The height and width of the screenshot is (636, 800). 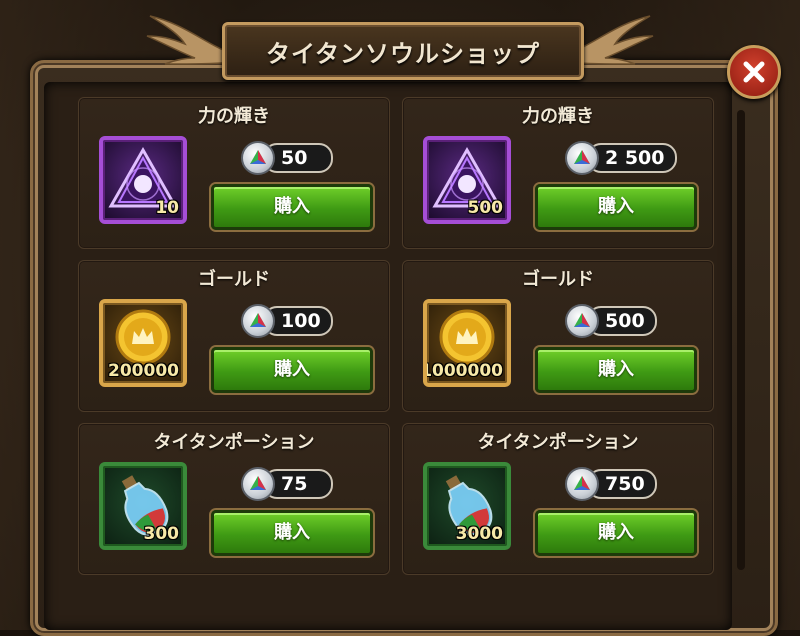 I want to click on item-slot: 200000, so click(x=143, y=343).